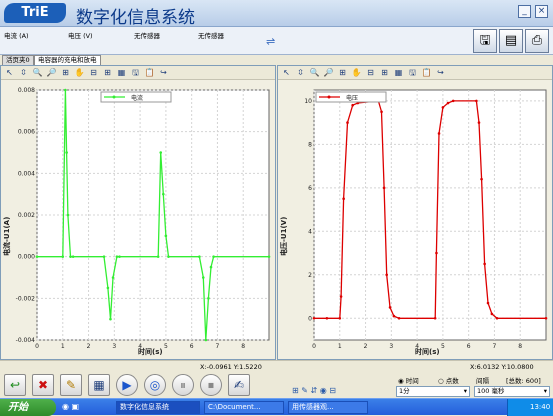 The height and width of the screenshot is (416, 553). I want to click on voltage-x-tick-label: 8, so click(520, 346).